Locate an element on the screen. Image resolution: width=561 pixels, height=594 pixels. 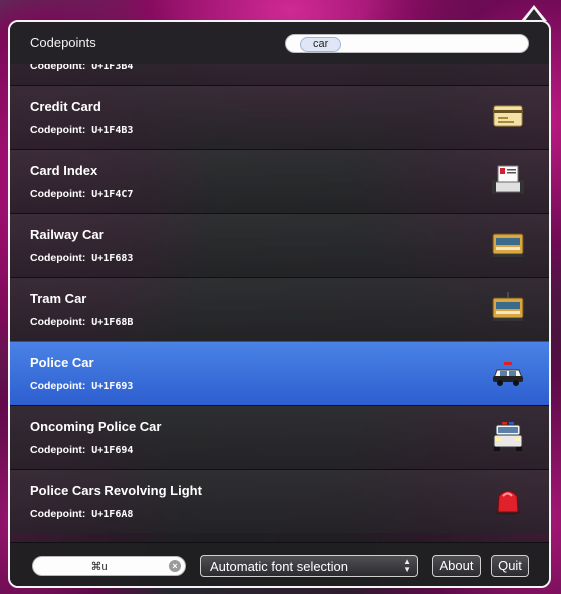
tram-car-icon is located at coordinates (508, 306).